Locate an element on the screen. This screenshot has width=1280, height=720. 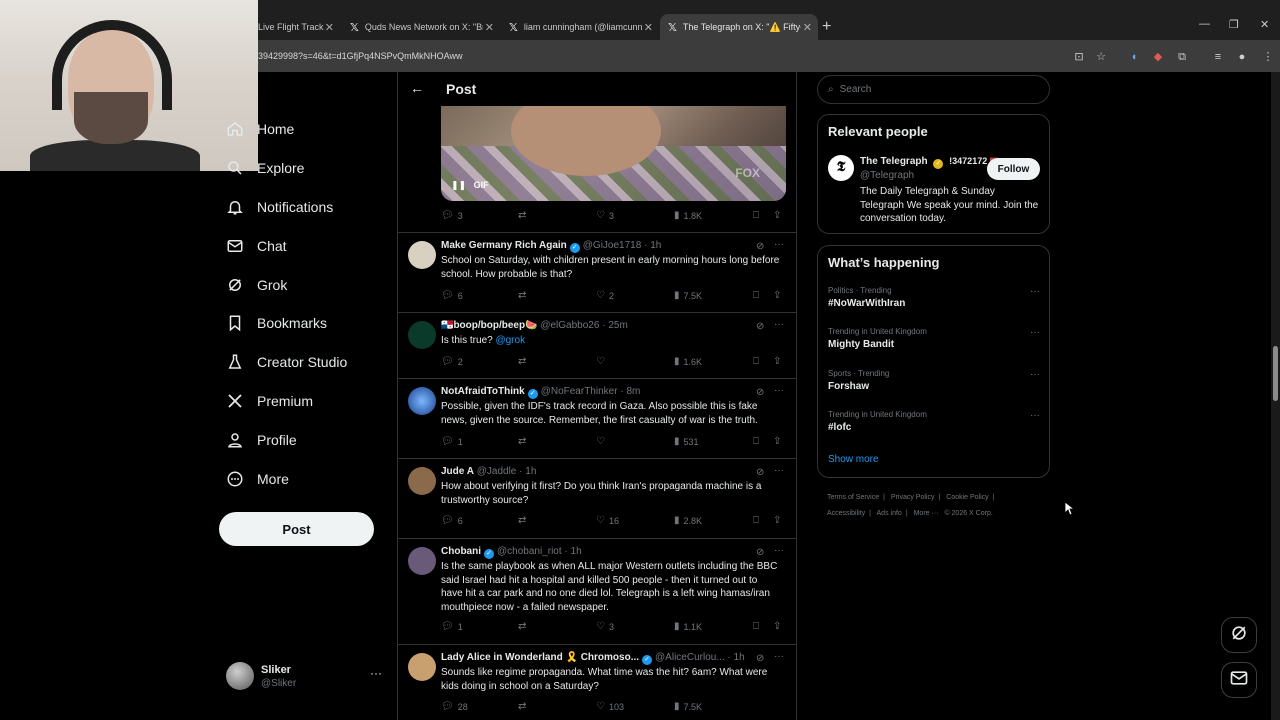
page-scrollbar is located at coordinates (1275, 396).